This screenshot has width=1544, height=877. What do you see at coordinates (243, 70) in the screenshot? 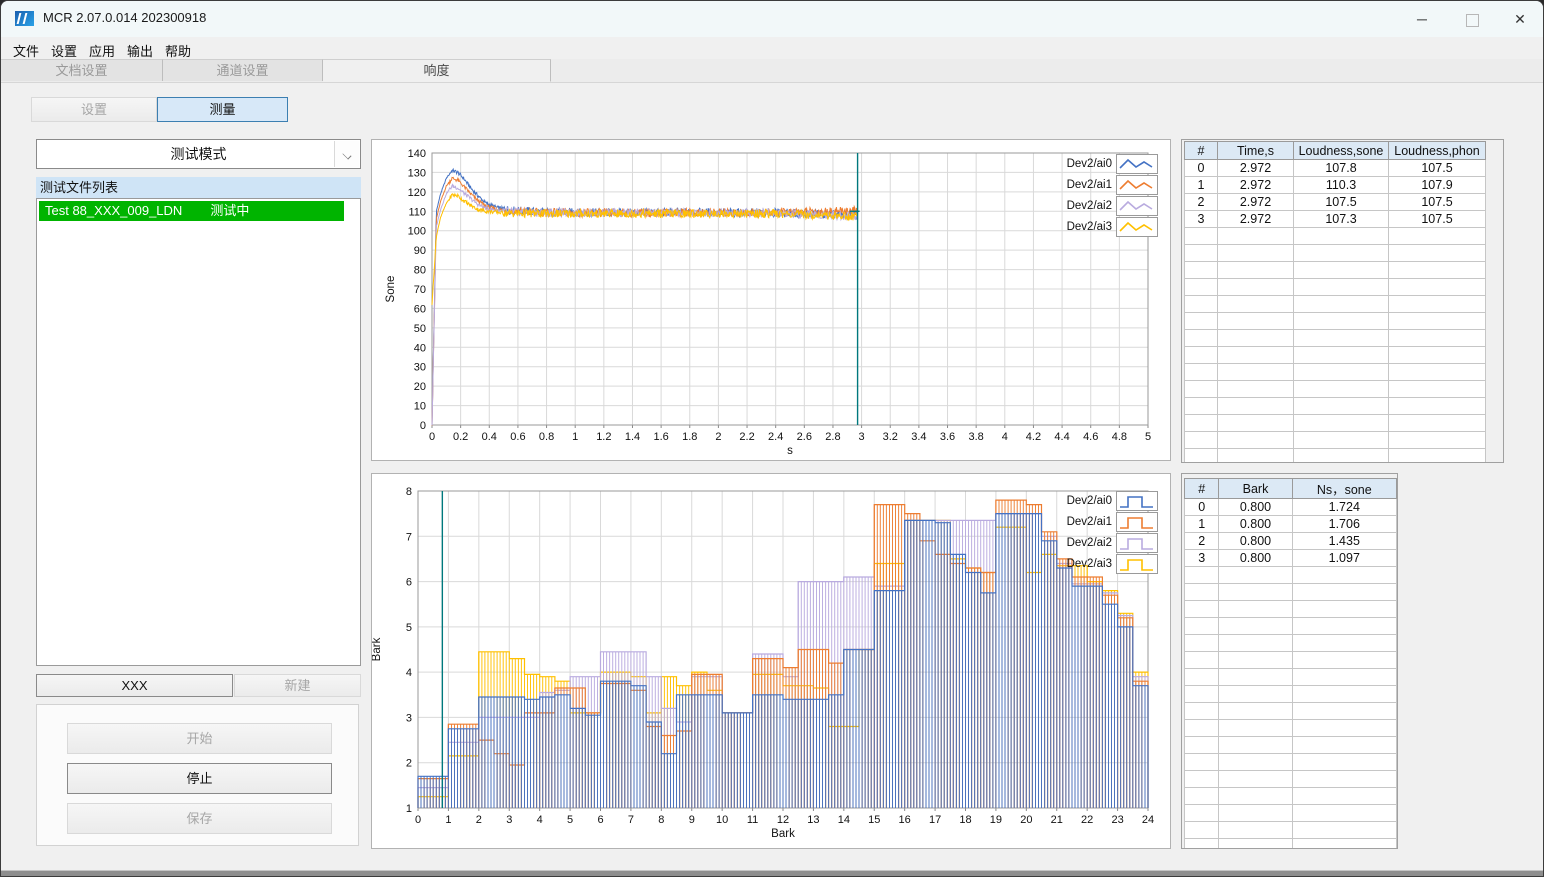
I see `tab-channel-settings: 通道设置` at bounding box center [243, 70].